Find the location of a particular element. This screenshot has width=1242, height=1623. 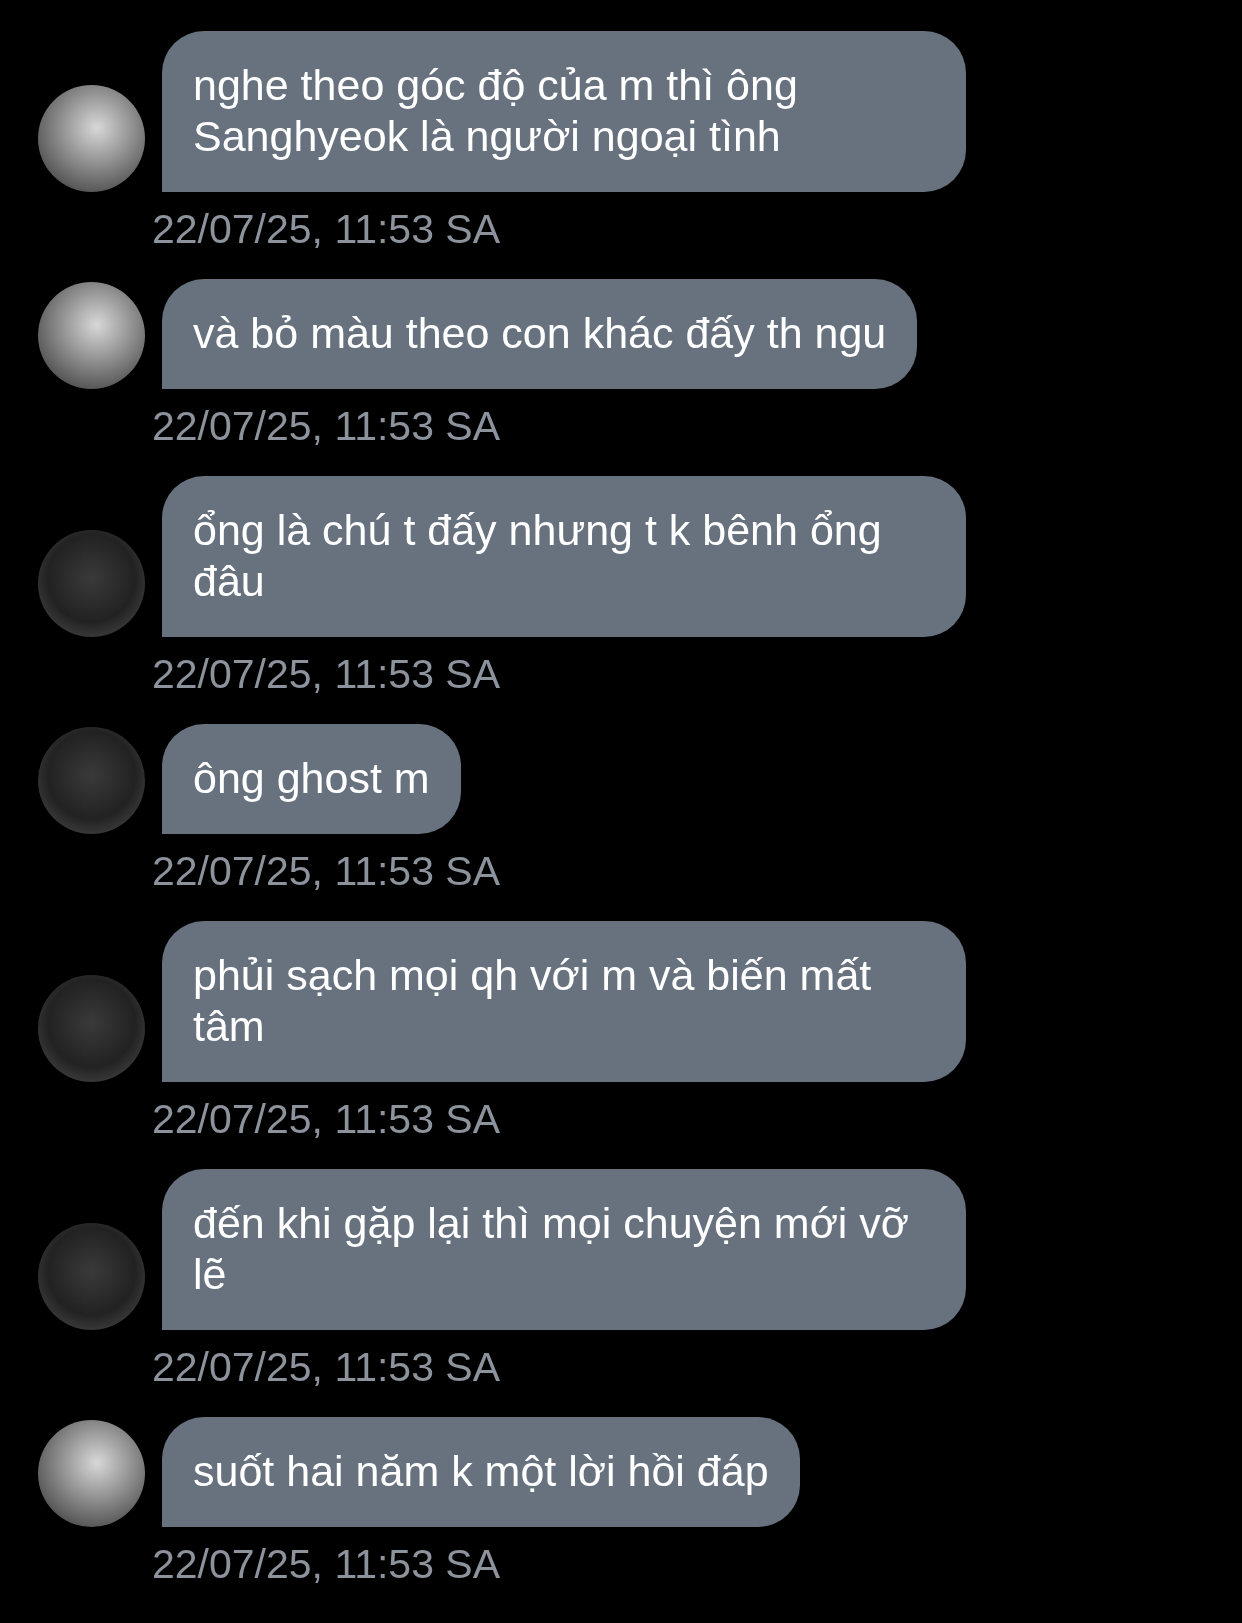

message-bubble: và bỏ màu theo con khác đấy th ngu is located at coordinates (540, 334).